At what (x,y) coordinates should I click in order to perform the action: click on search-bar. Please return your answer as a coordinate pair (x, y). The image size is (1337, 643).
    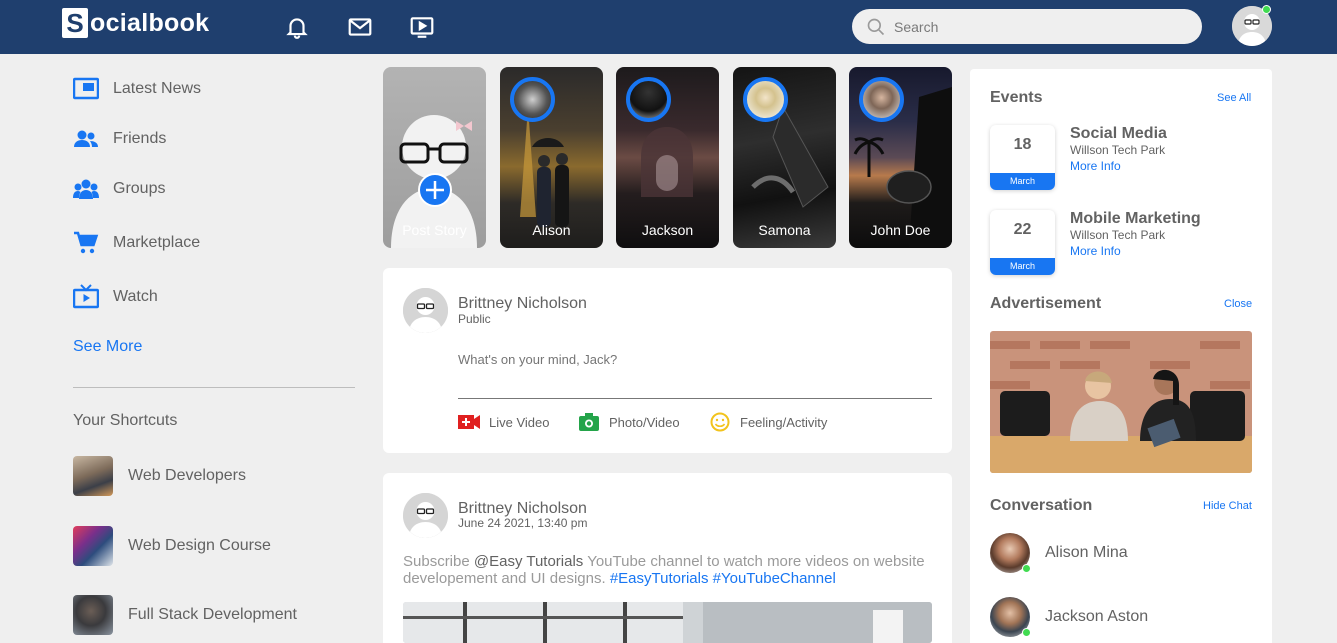
    Looking at the image, I should click on (1027, 26).